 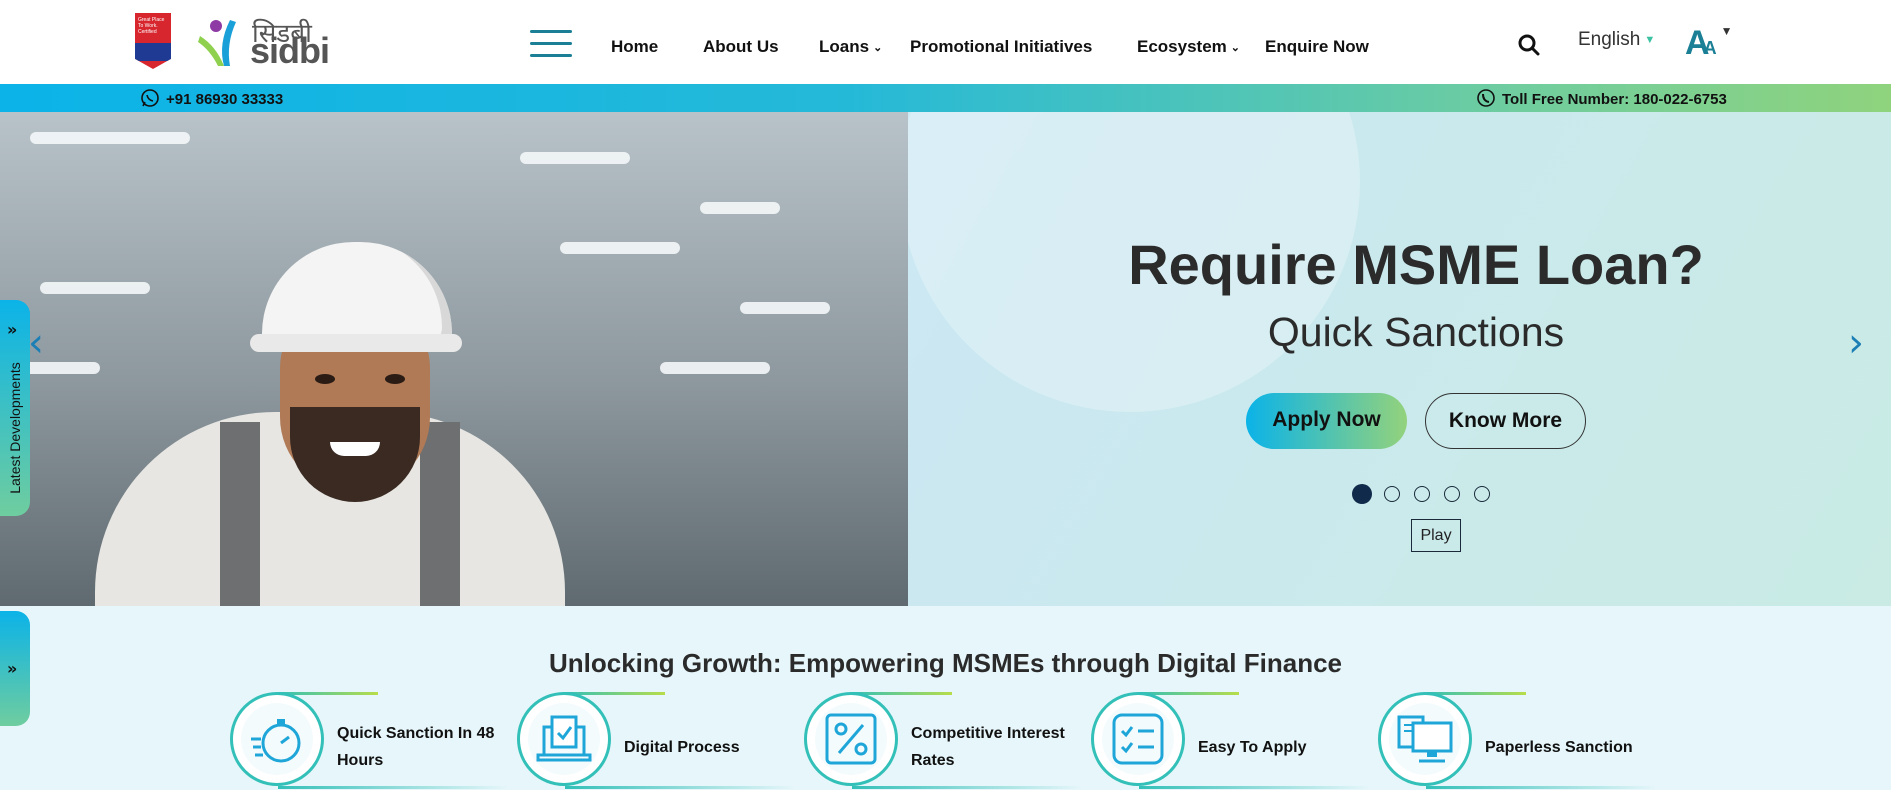 I want to click on logo-english-text: sidbi, so click(x=290, y=50).